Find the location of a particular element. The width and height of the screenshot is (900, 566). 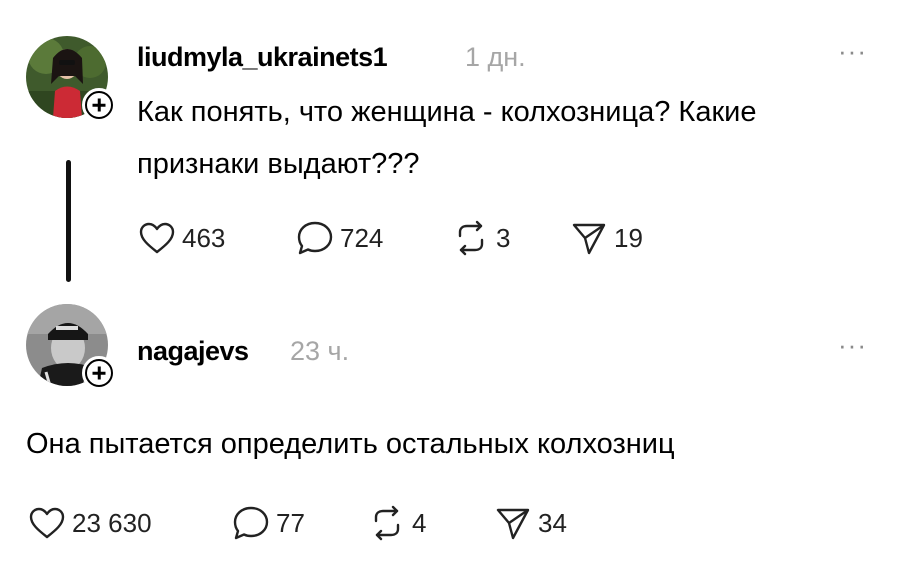

comment-button: 724 is located at coordinates (374, 238).